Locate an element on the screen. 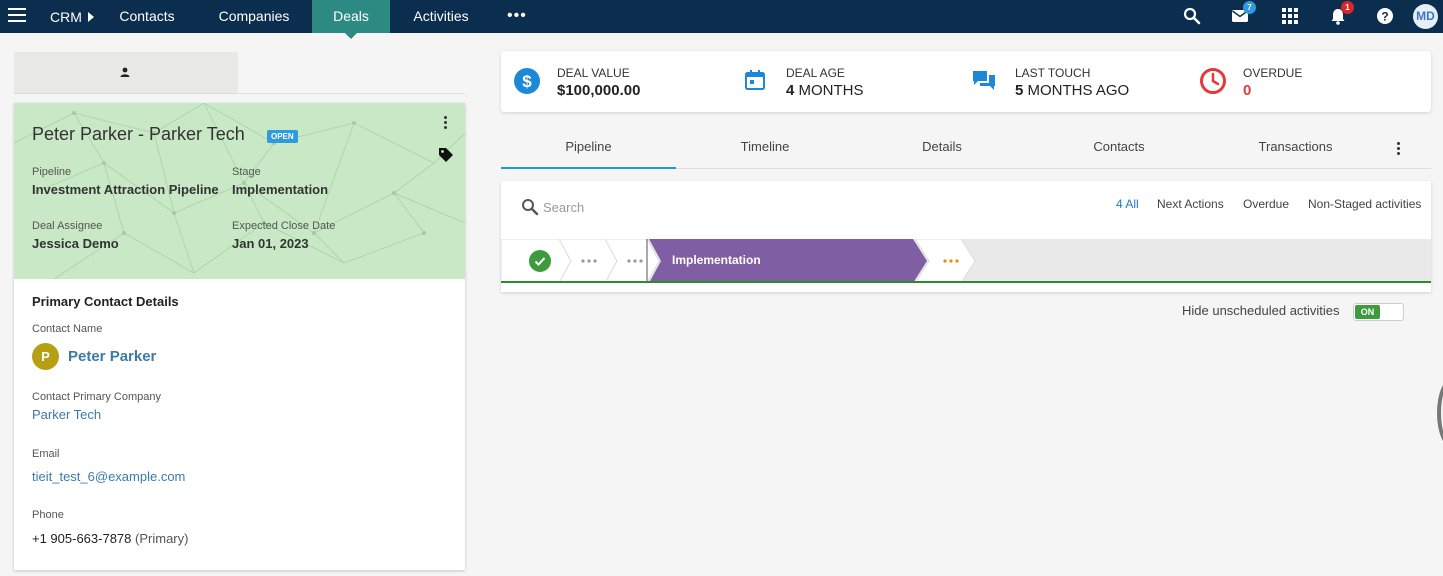 This screenshot has width=1443, height=576. contact-name-label: Contact Name is located at coordinates (67, 329).